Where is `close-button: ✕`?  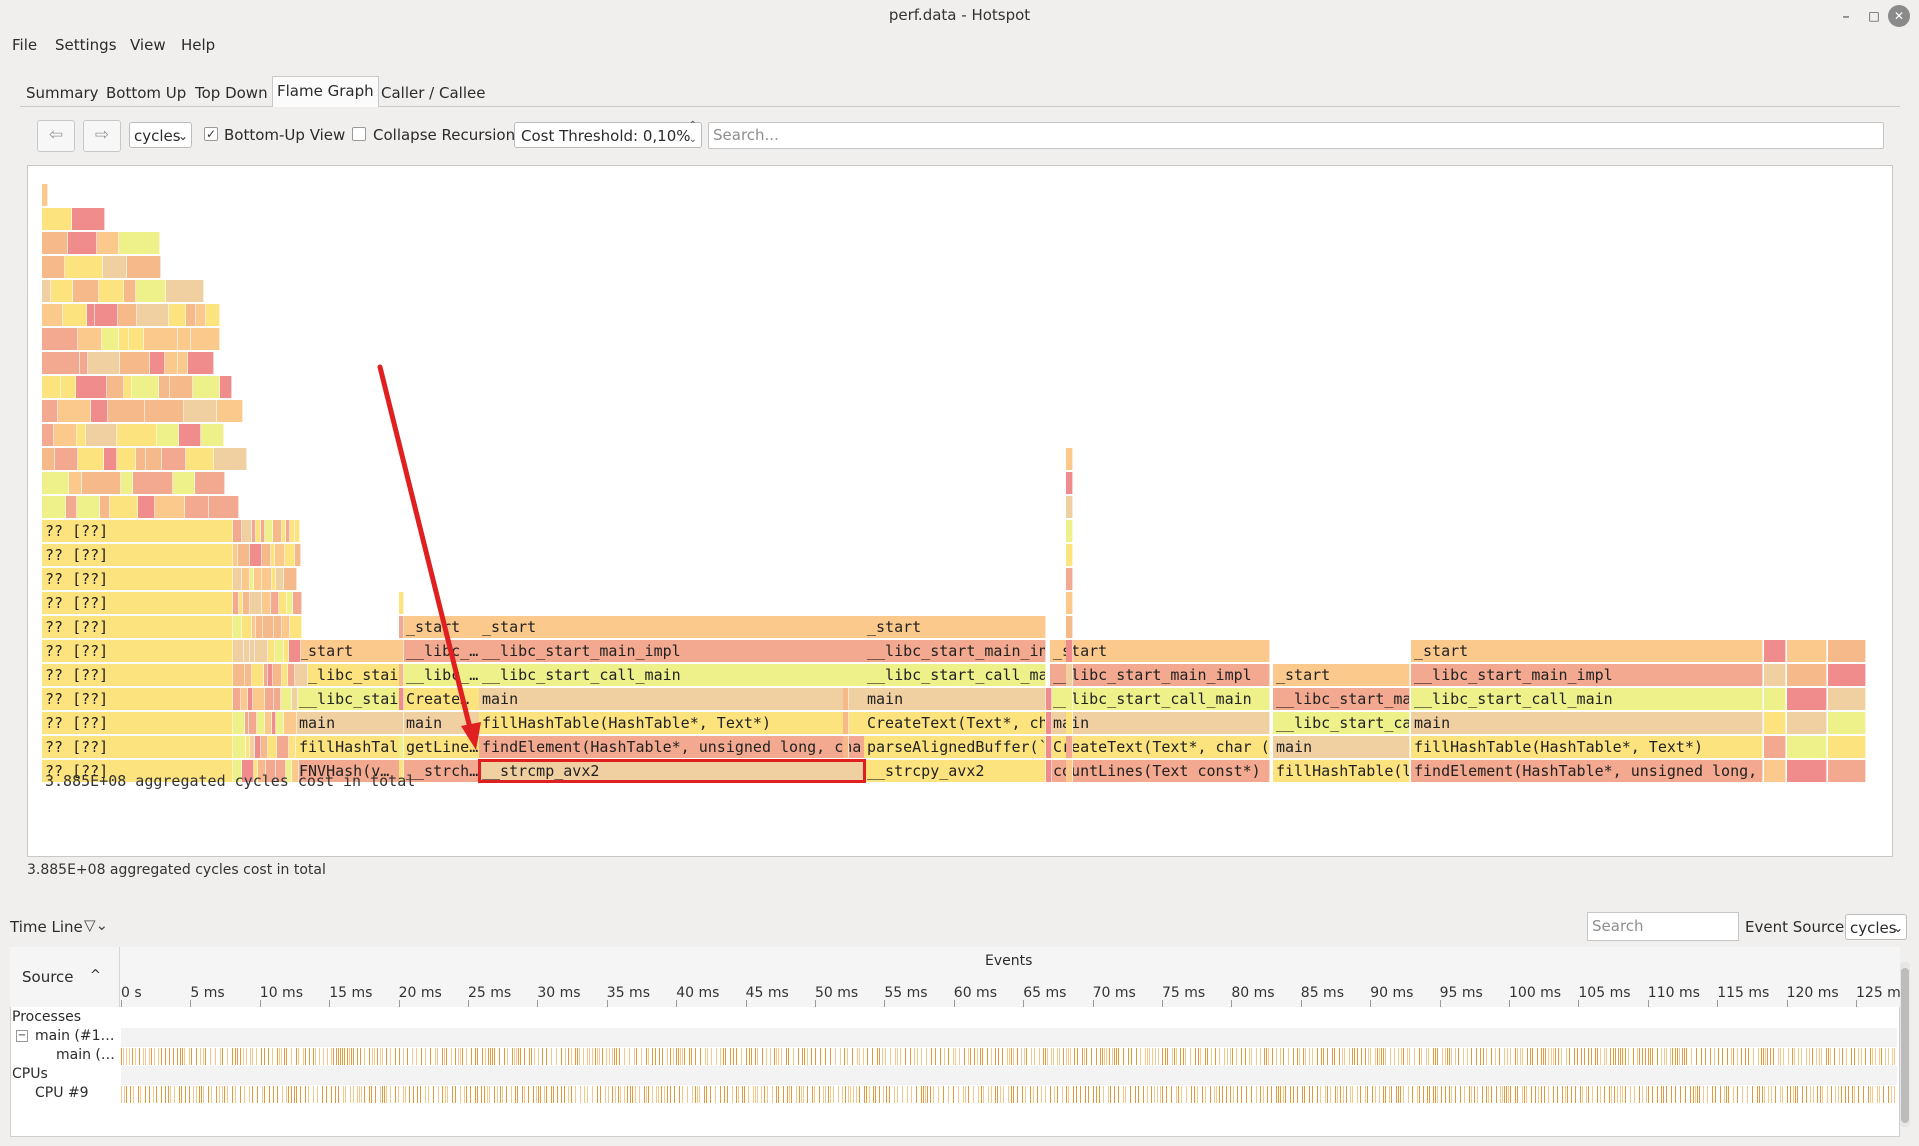 close-button: ✕ is located at coordinates (1899, 16).